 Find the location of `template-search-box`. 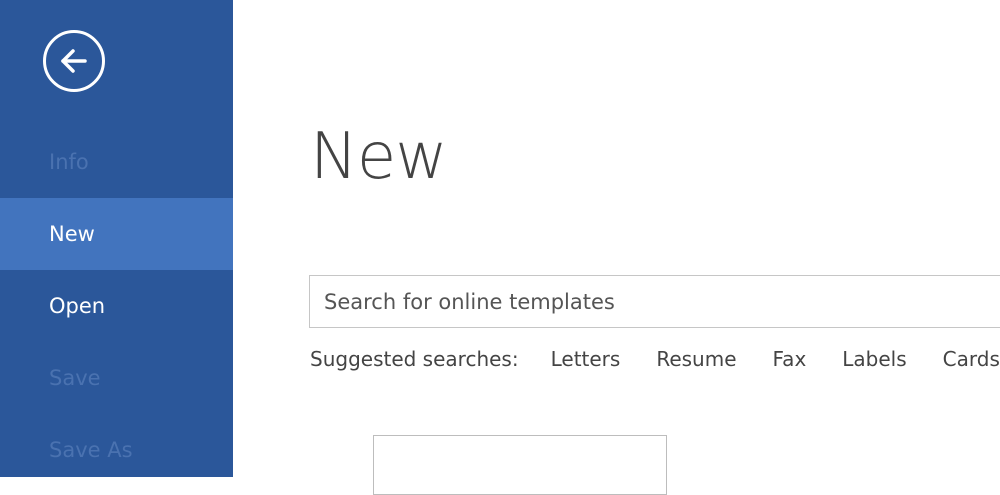

template-search-box is located at coordinates (654, 301).